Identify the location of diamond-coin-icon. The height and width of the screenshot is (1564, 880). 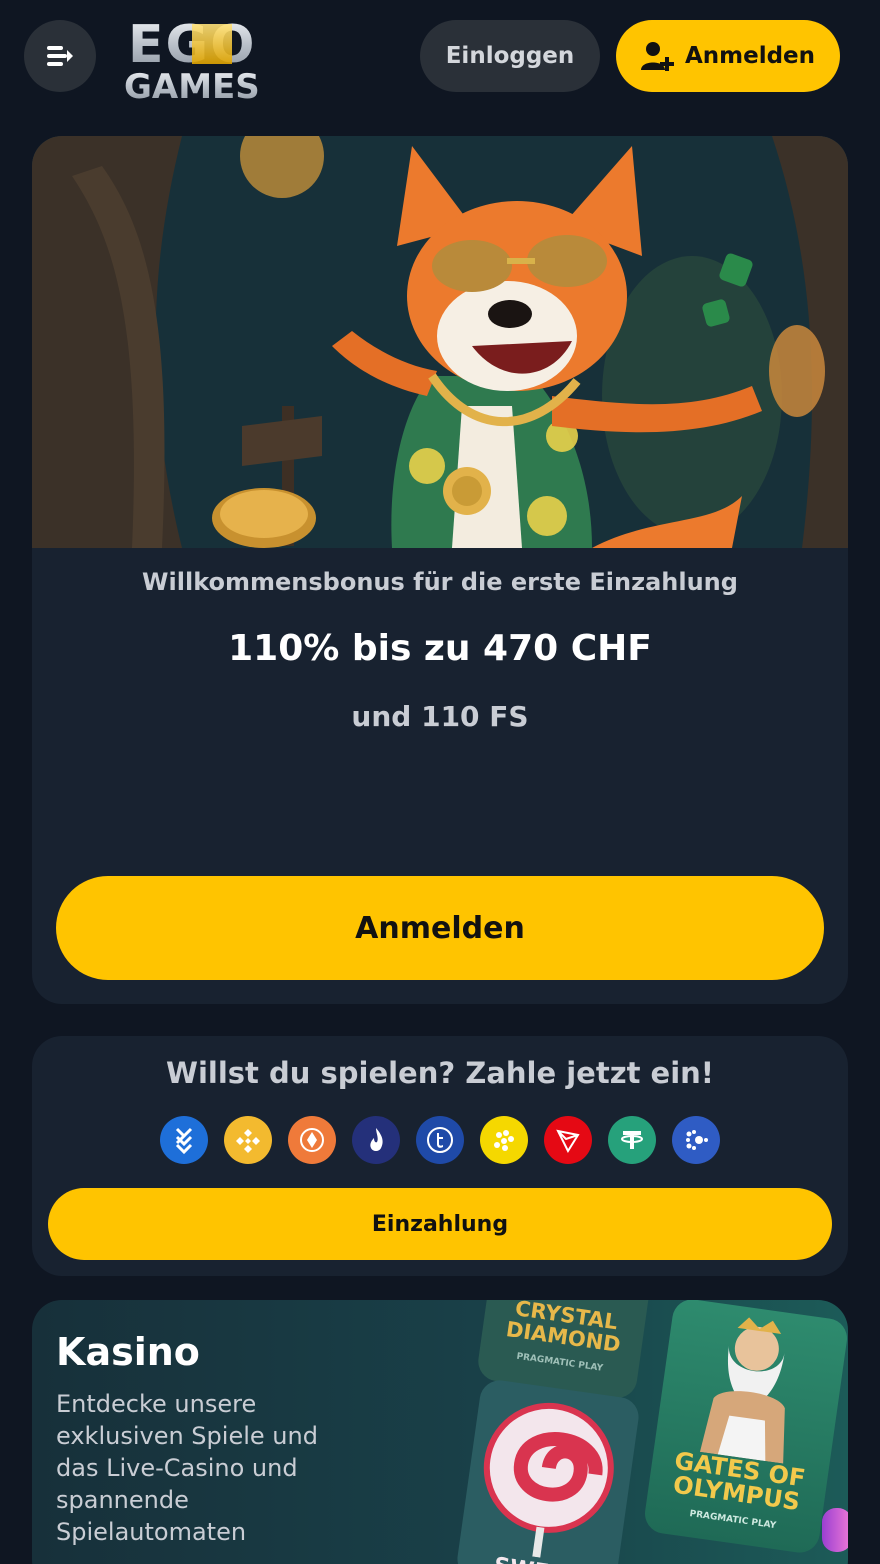
(312, 1140).